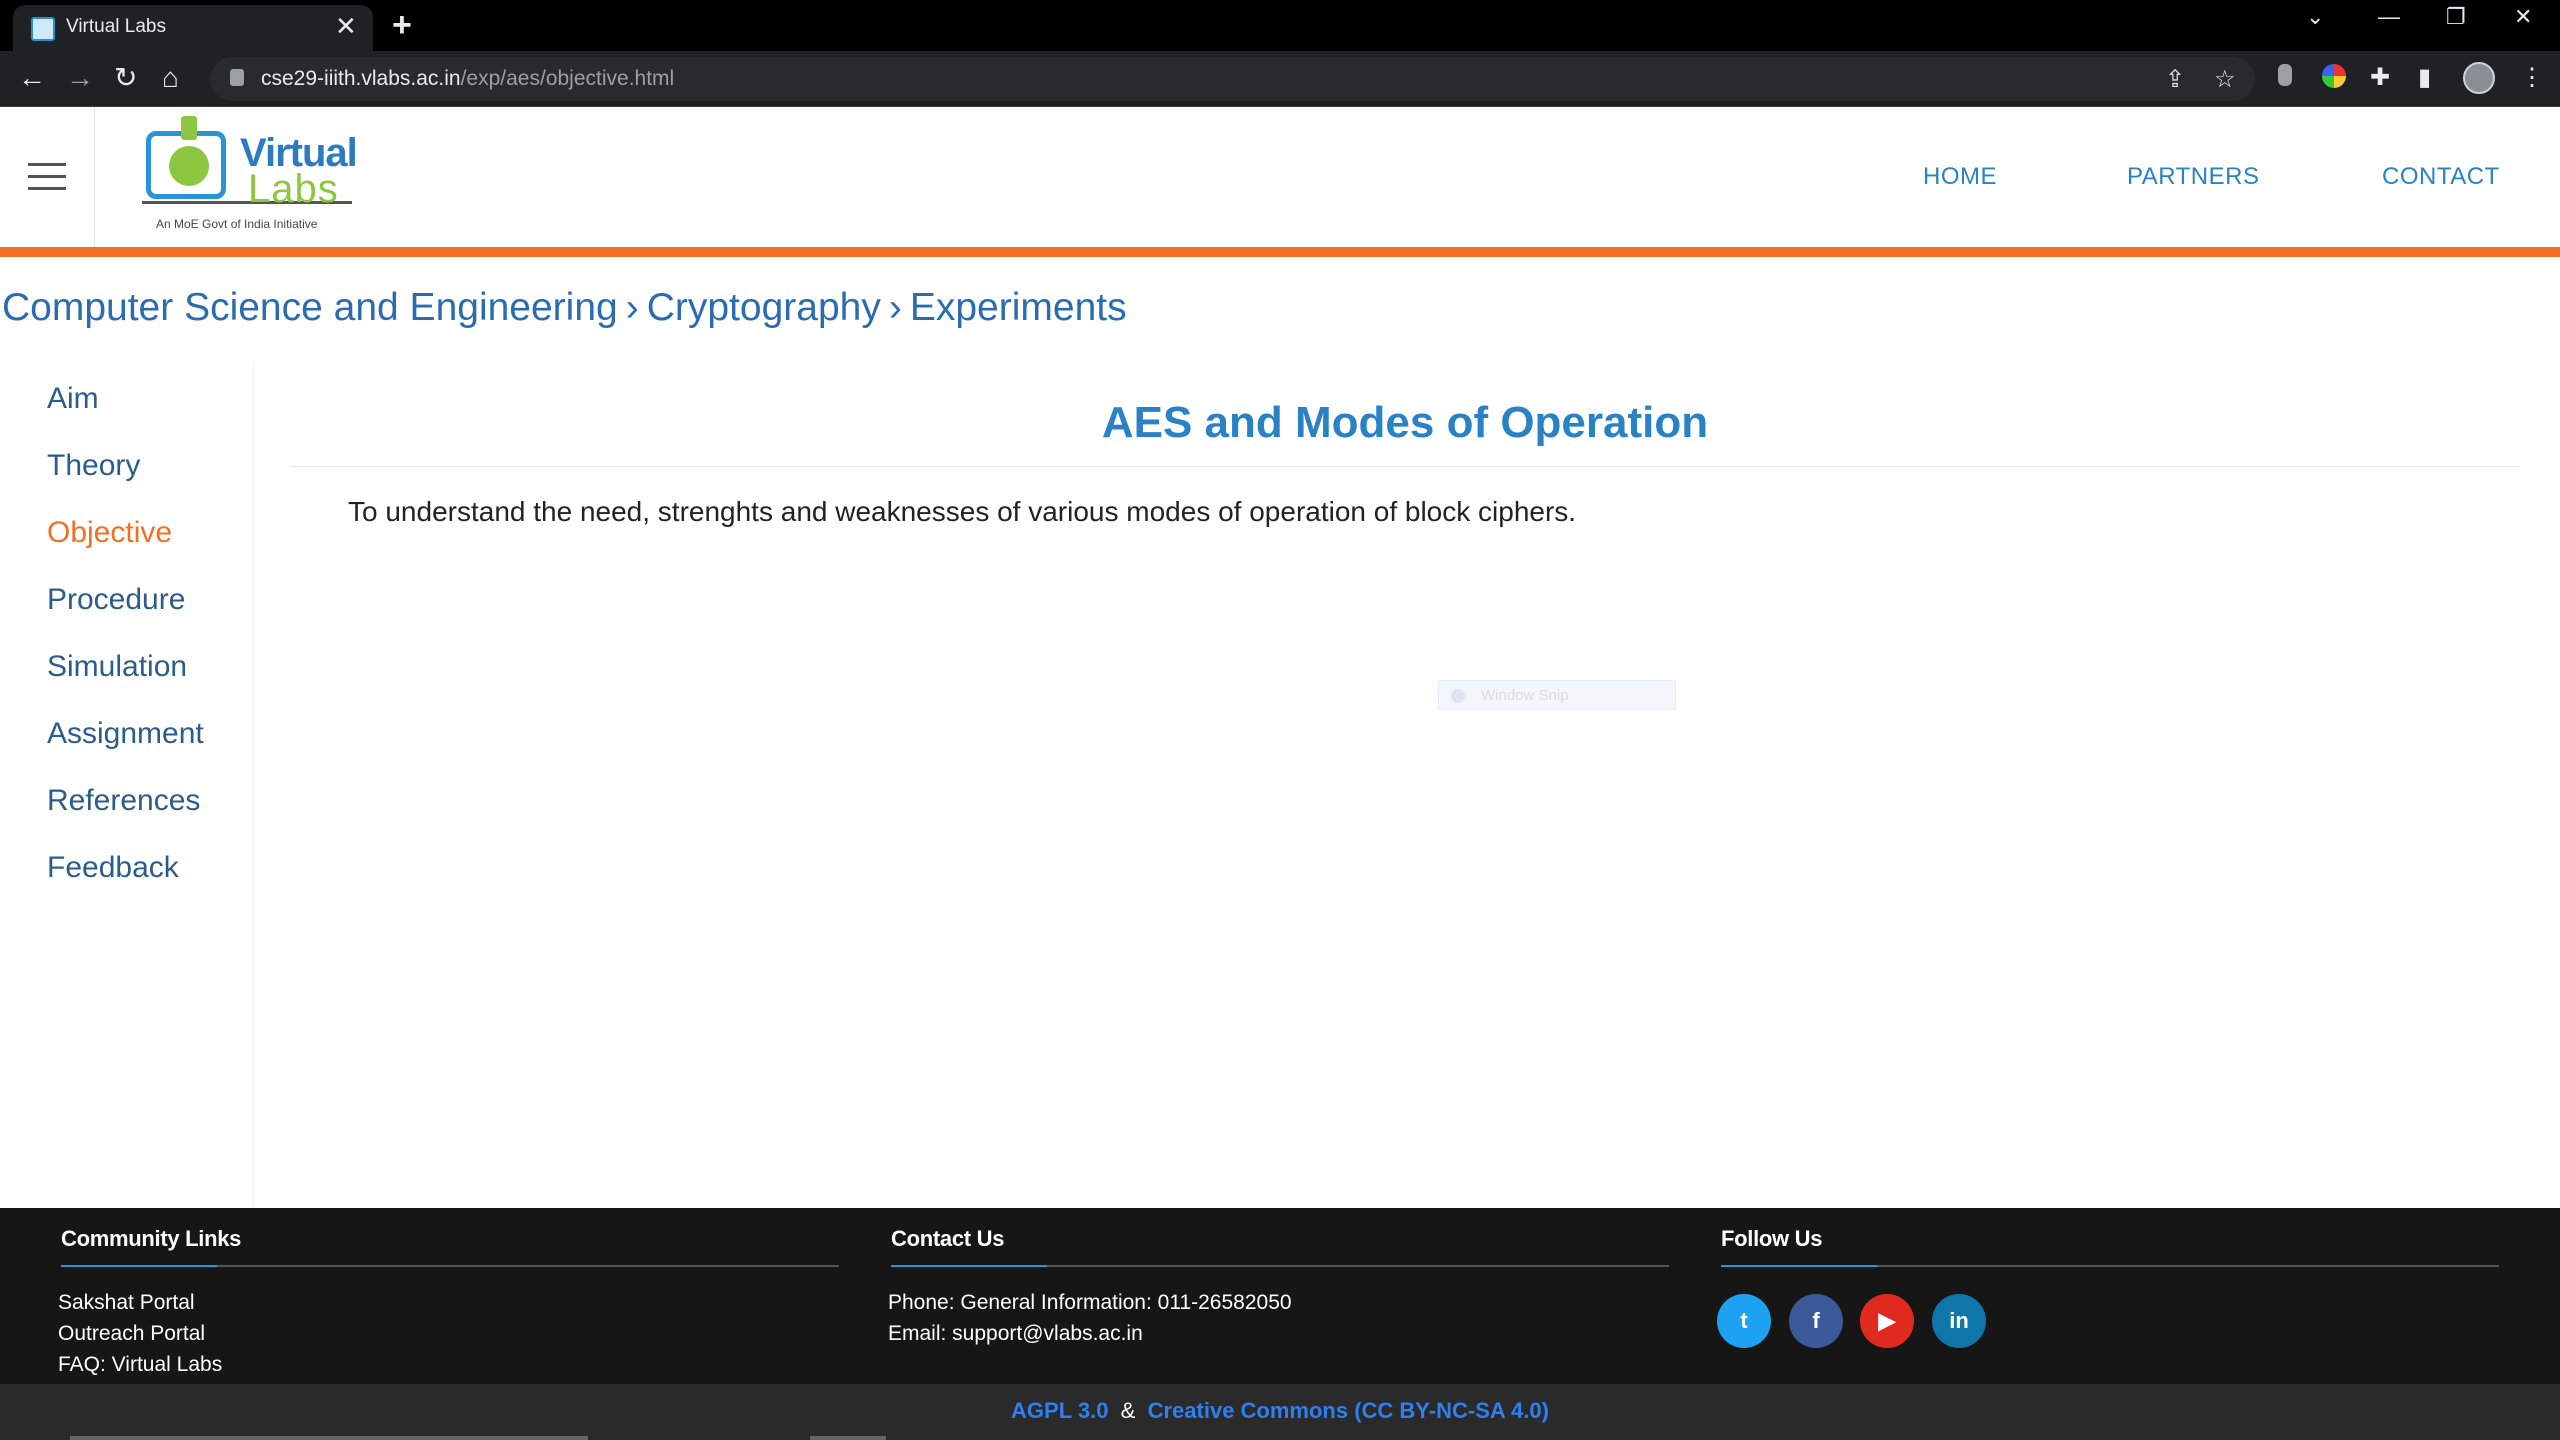 This screenshot has width=2560, height=1440. I want to click on youtube-icon: ▶, so click(1887, 1321).